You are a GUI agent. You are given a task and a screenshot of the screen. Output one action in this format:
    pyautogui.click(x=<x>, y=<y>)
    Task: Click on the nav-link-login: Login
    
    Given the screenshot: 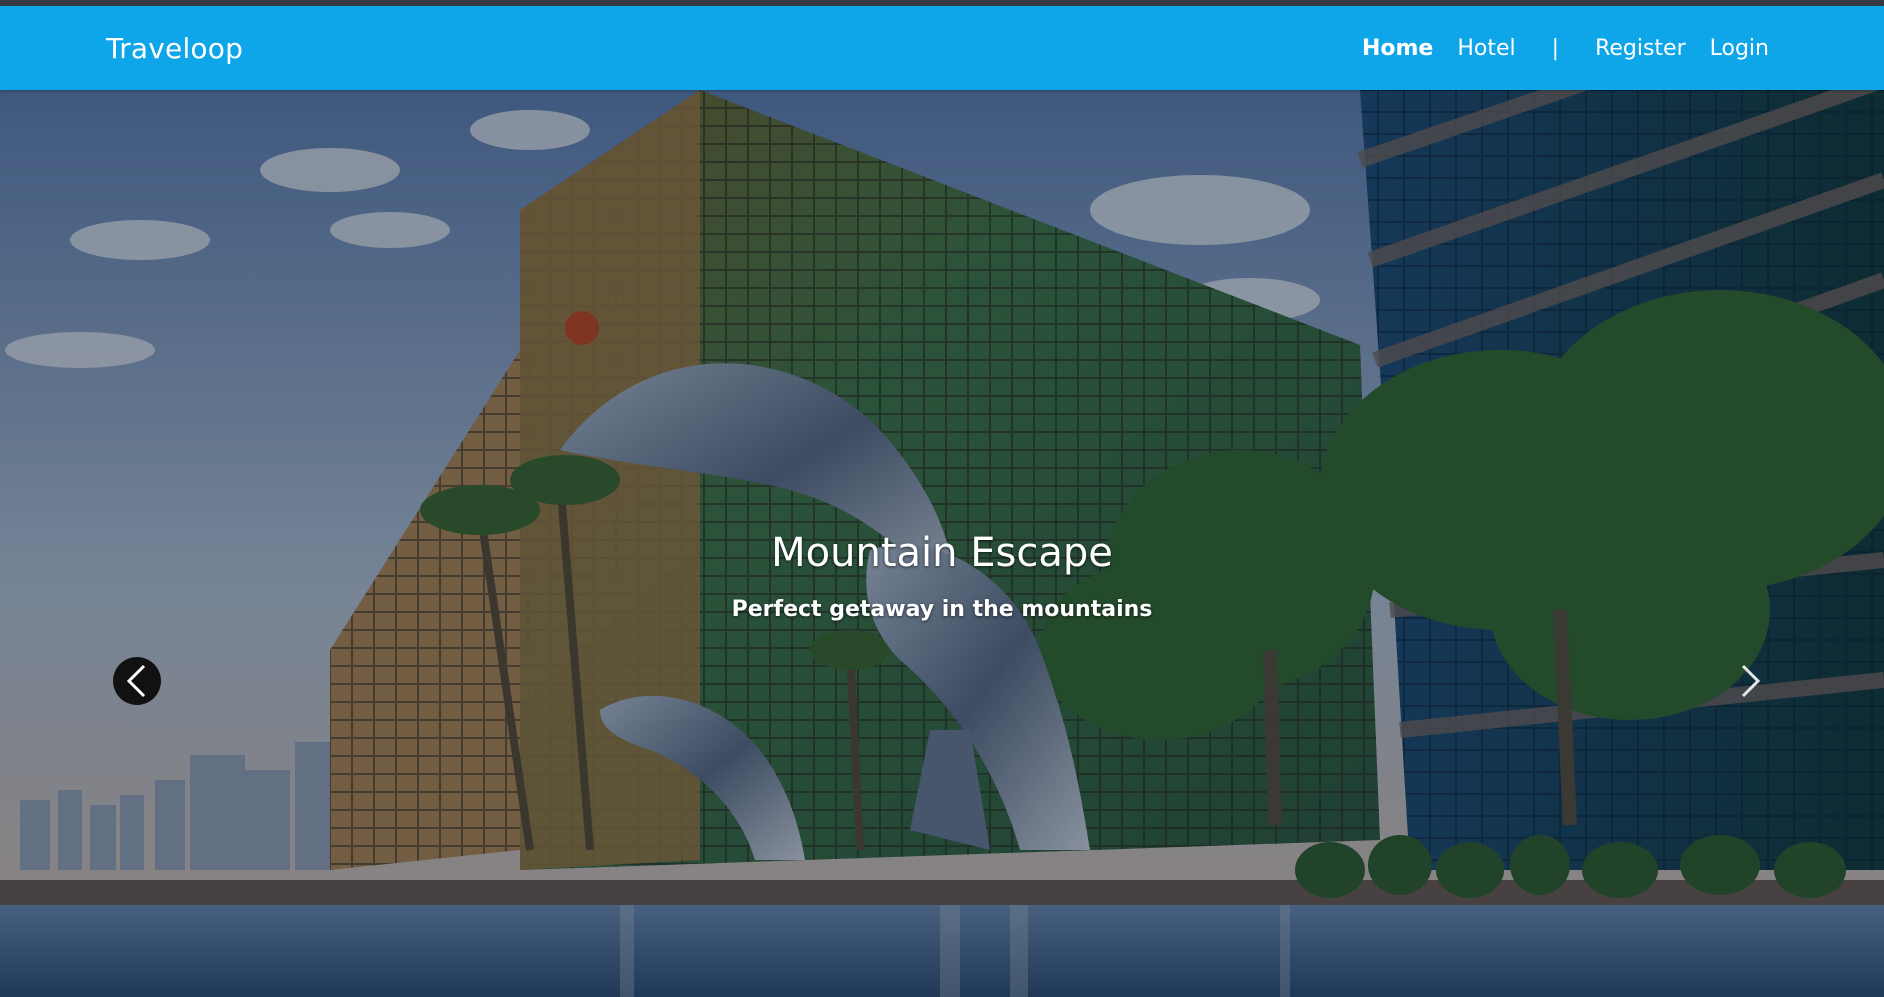 What is the action you would take?
    pyautogui.click(x=1739, y=48)
    